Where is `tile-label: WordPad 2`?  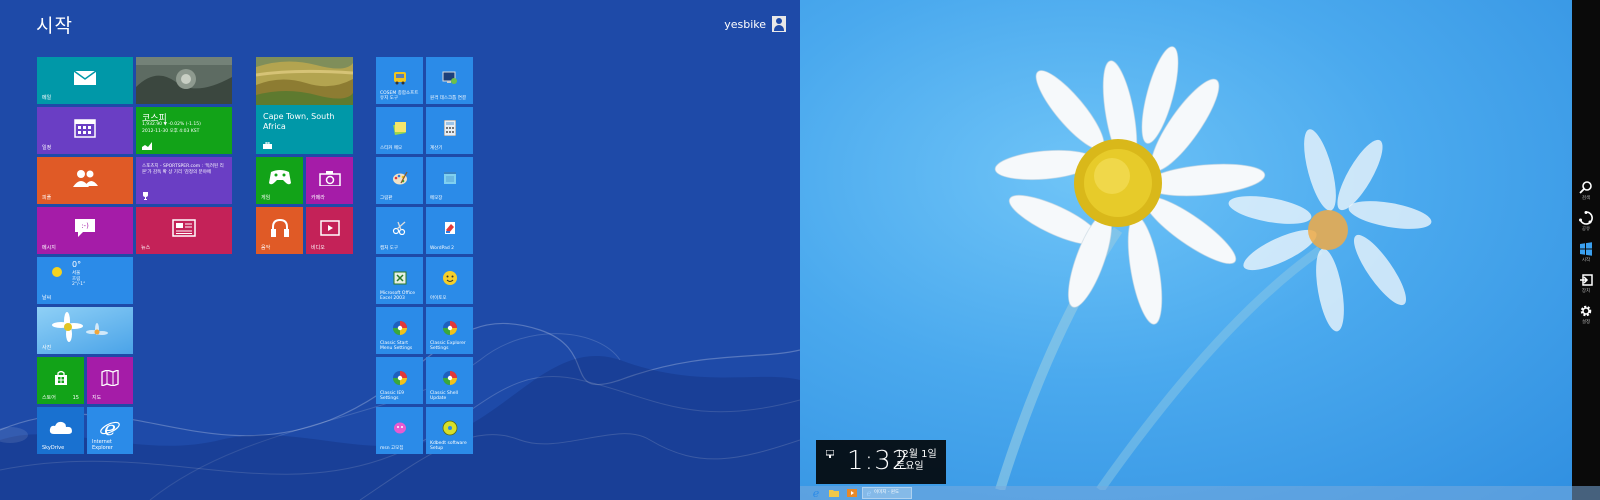 tile-label: WordPad 2 is located at coordinates (442, 248).